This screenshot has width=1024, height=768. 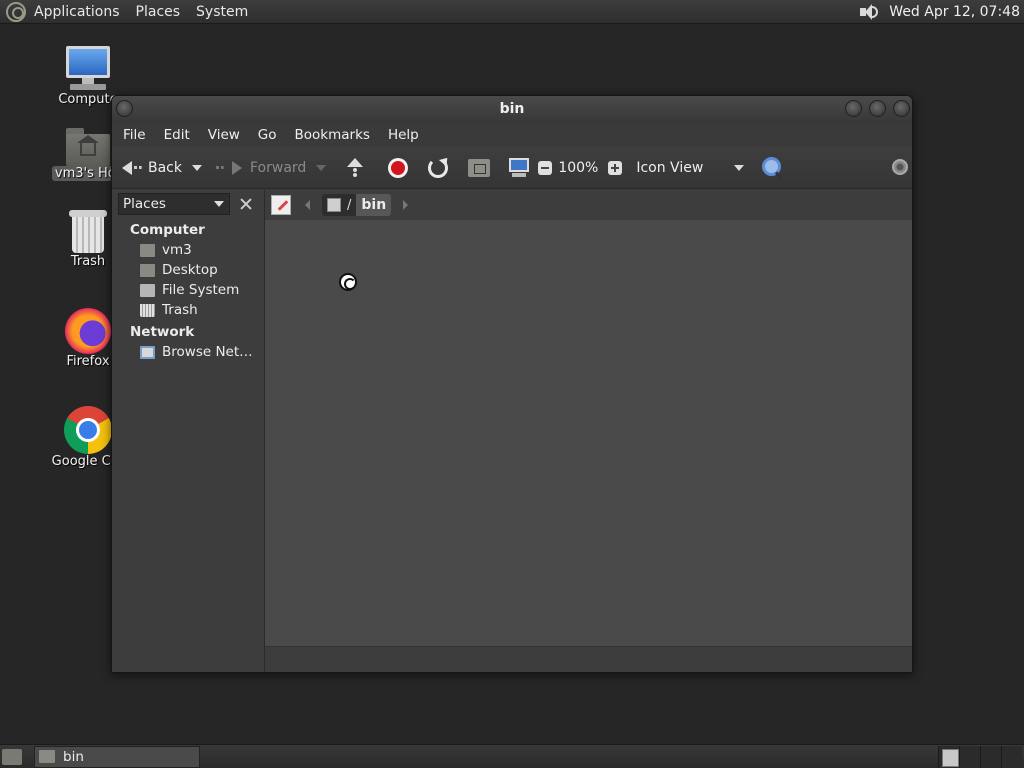 I want to click on breadcrumb-root: /, so click(x=339, y=205).